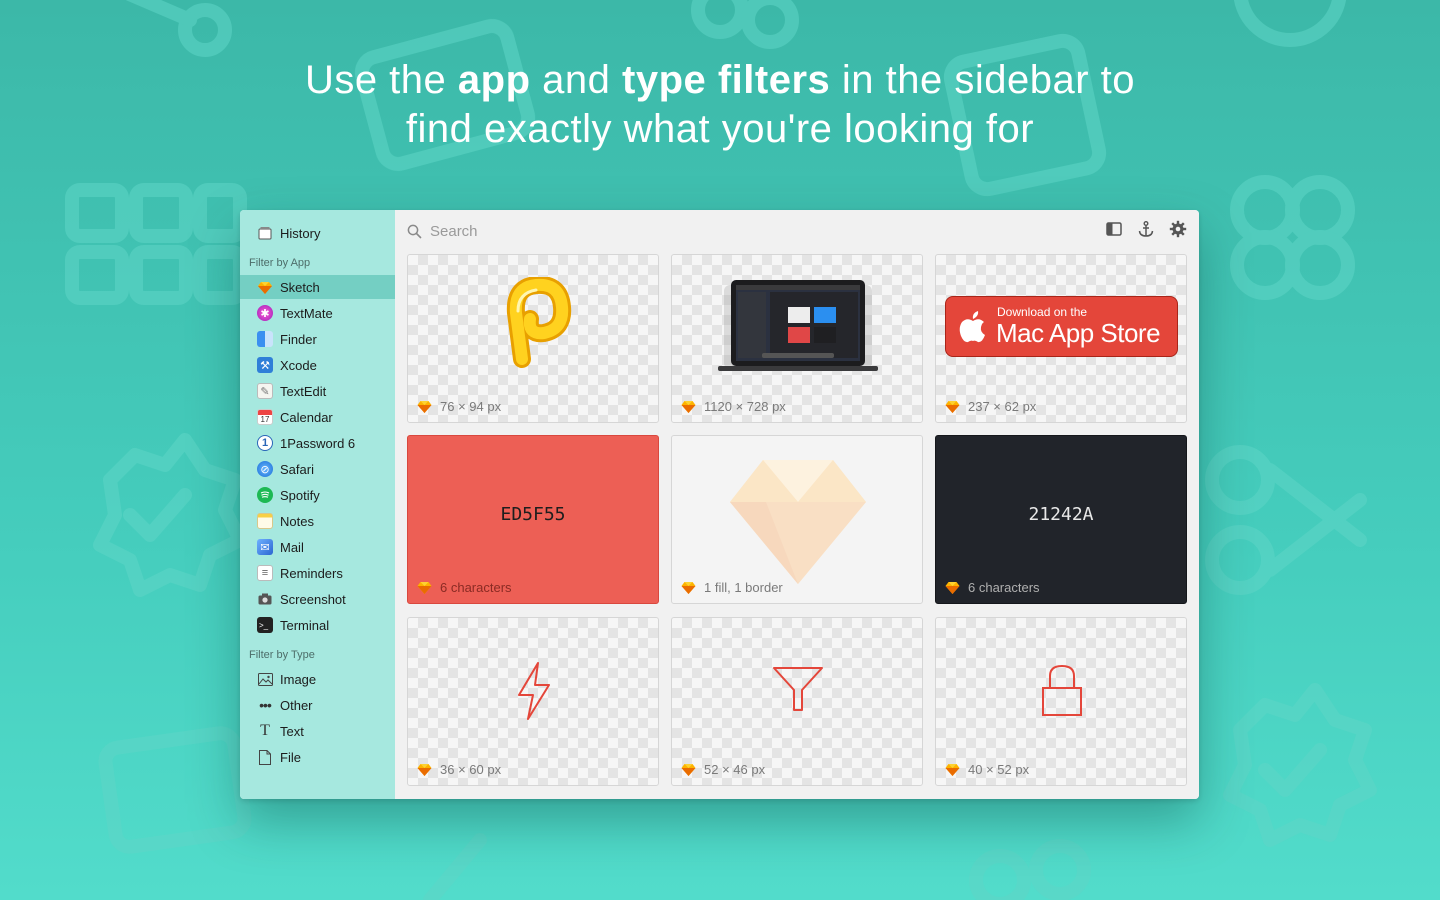 Image resolution: width=1440 pixels, height=900 pixels. Describe the element at coordinates (533, 701) in the screenshot. I see `bolt-card: 36 × 60 px` at that location.